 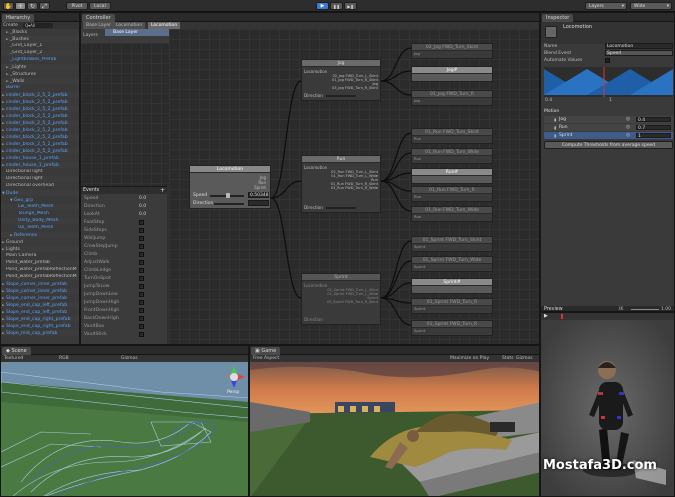 What do you see at coordinates (13, 358) in the screenshot?
I see `shading-dropdown: Textured` at bounding box center [13, 358].